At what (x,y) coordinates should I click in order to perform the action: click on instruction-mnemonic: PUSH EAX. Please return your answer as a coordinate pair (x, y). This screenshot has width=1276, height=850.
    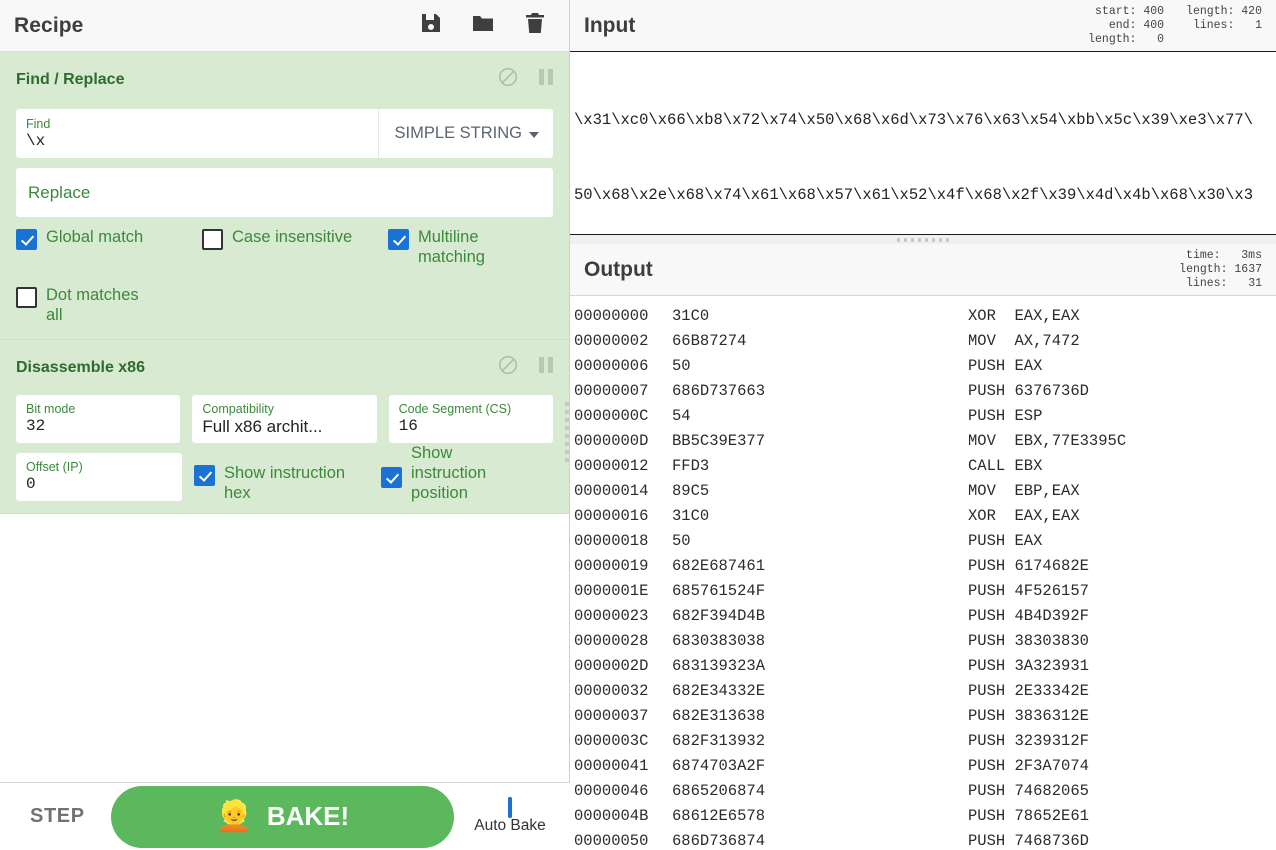
    Looking at the image, I should click on (1005, 541).